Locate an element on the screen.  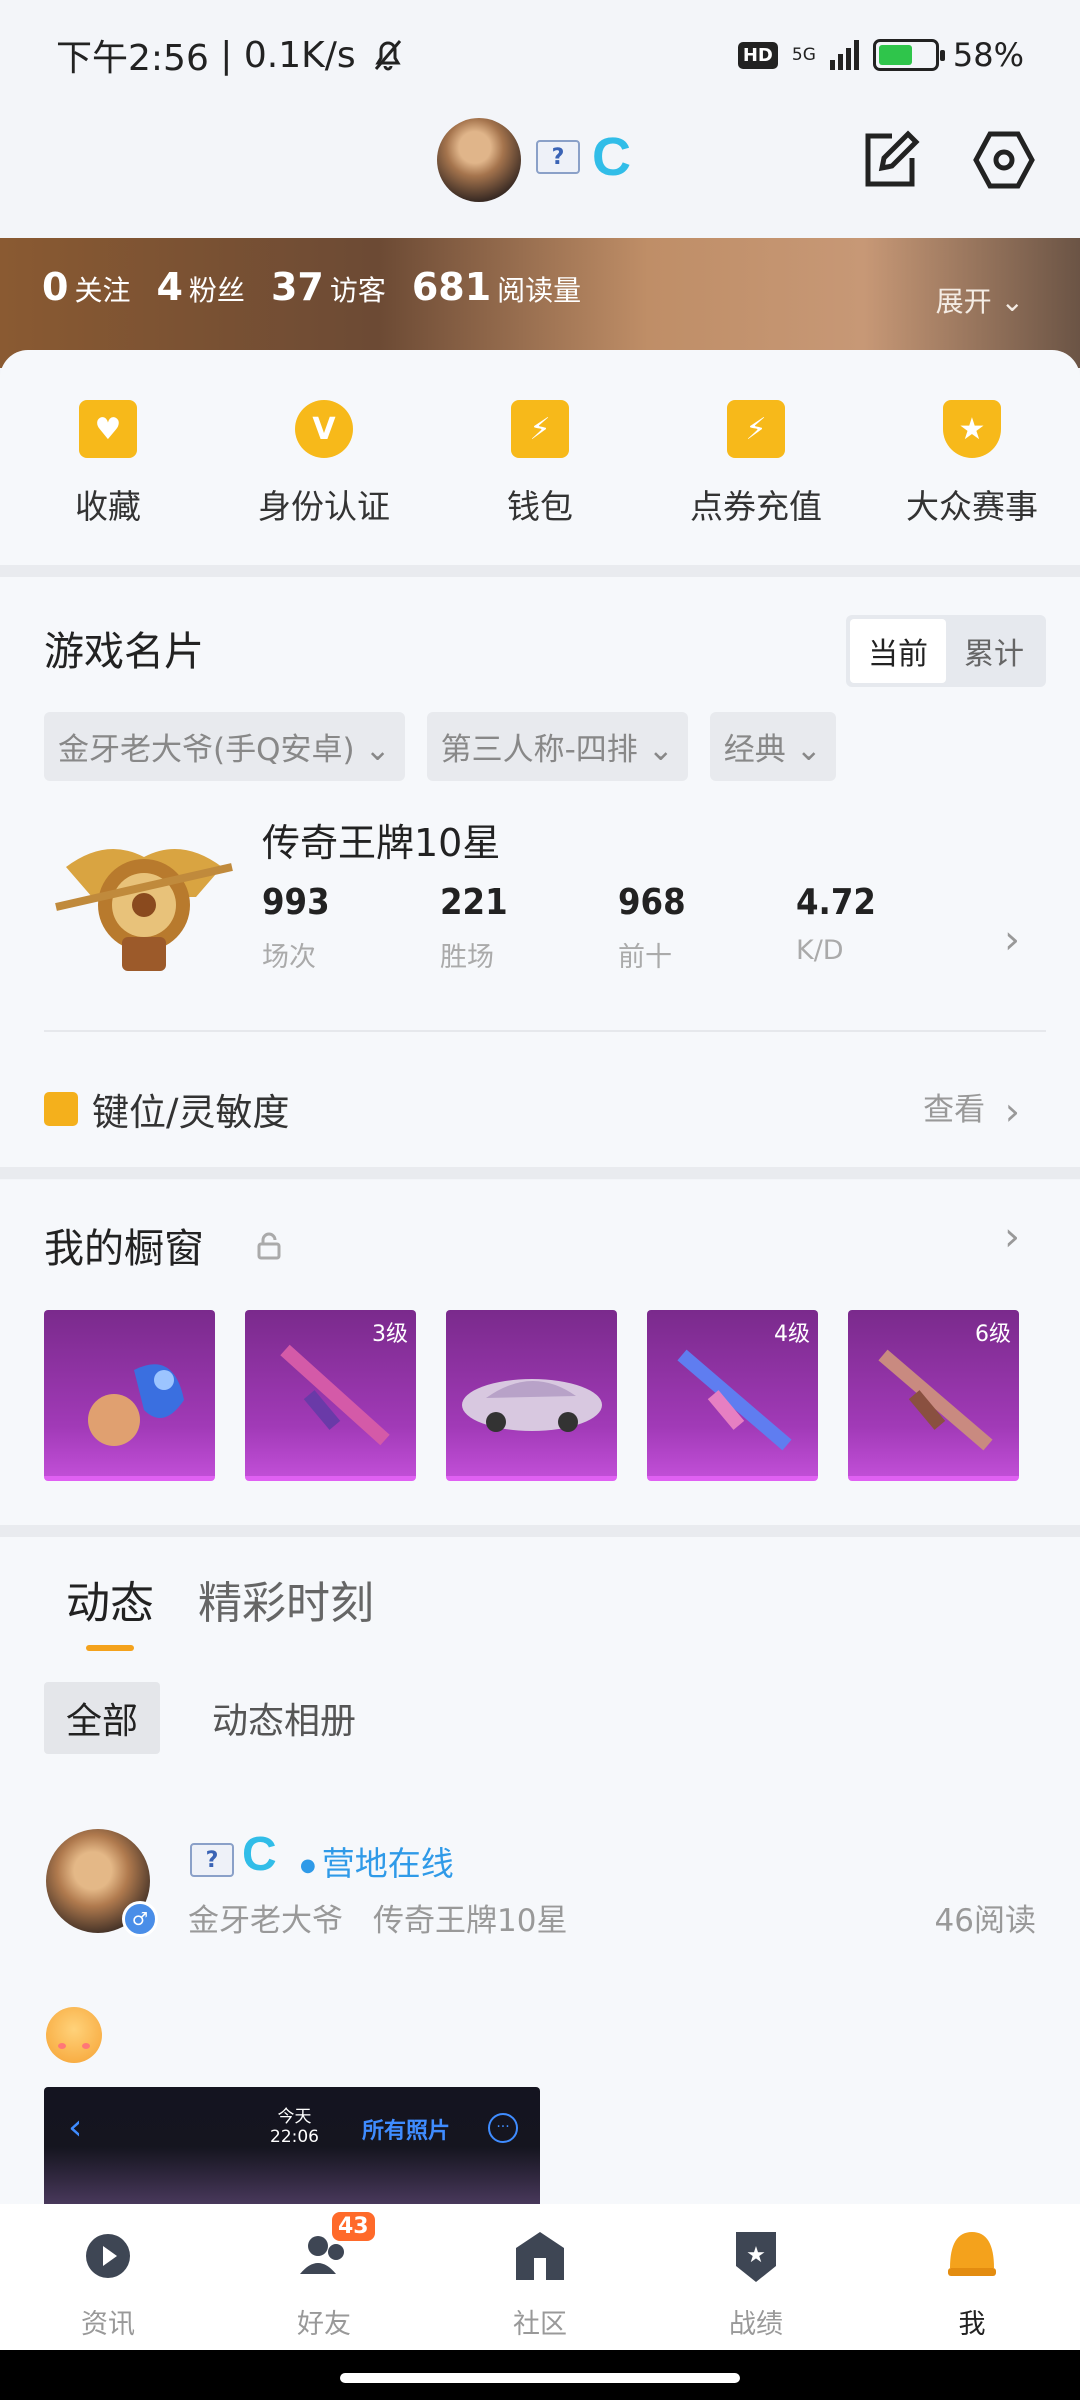
profile-stats: 0 关注 4 粉丝 37 访客 681 阅读量 is located at coordinates (311, 287).